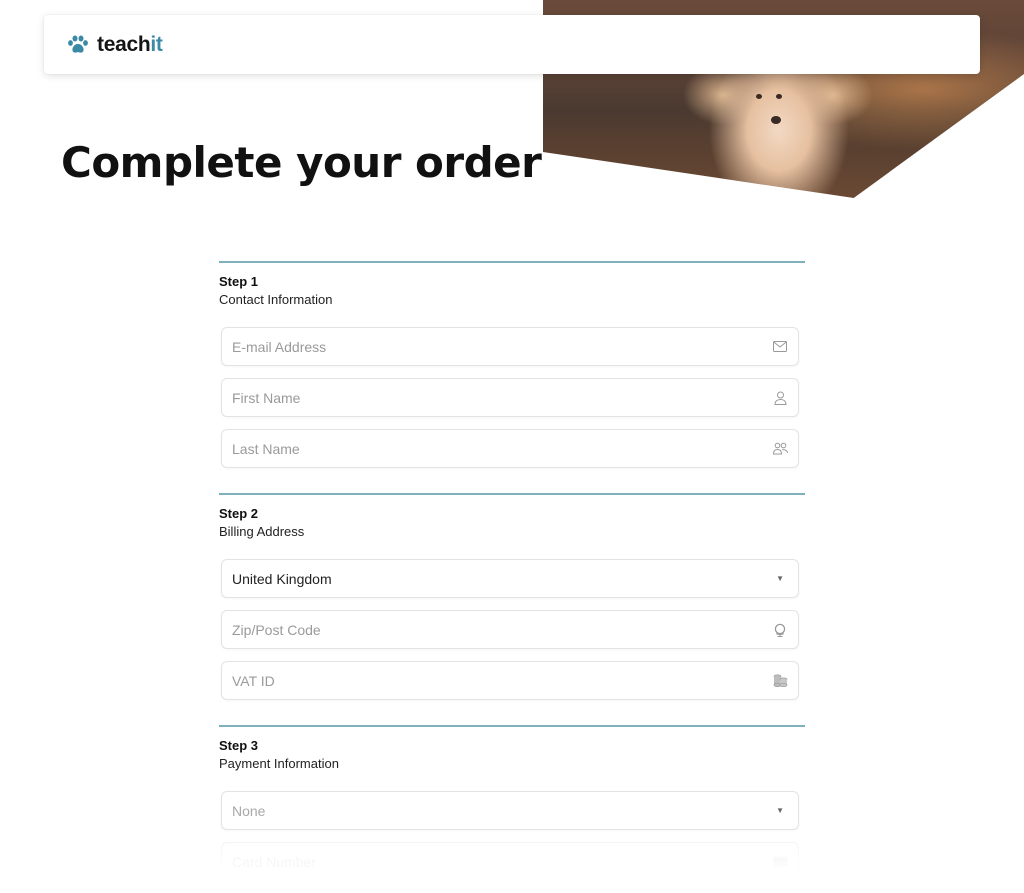 The width and height of the screenshot is (1024, 893). What do you see at coordinates (239, 745) in the screenshot?
I see `step-number: Step 3` at bounding box center [239, 745].